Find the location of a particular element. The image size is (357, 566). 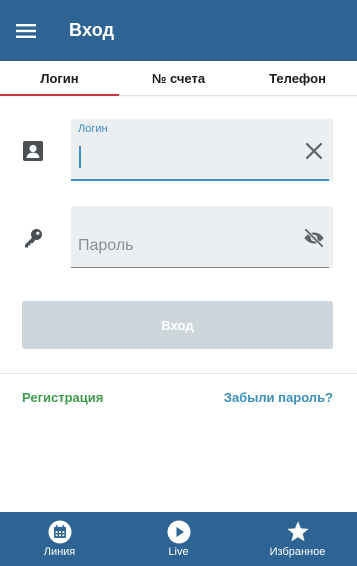

login-field: Логин is located at coordinates (202, 150).